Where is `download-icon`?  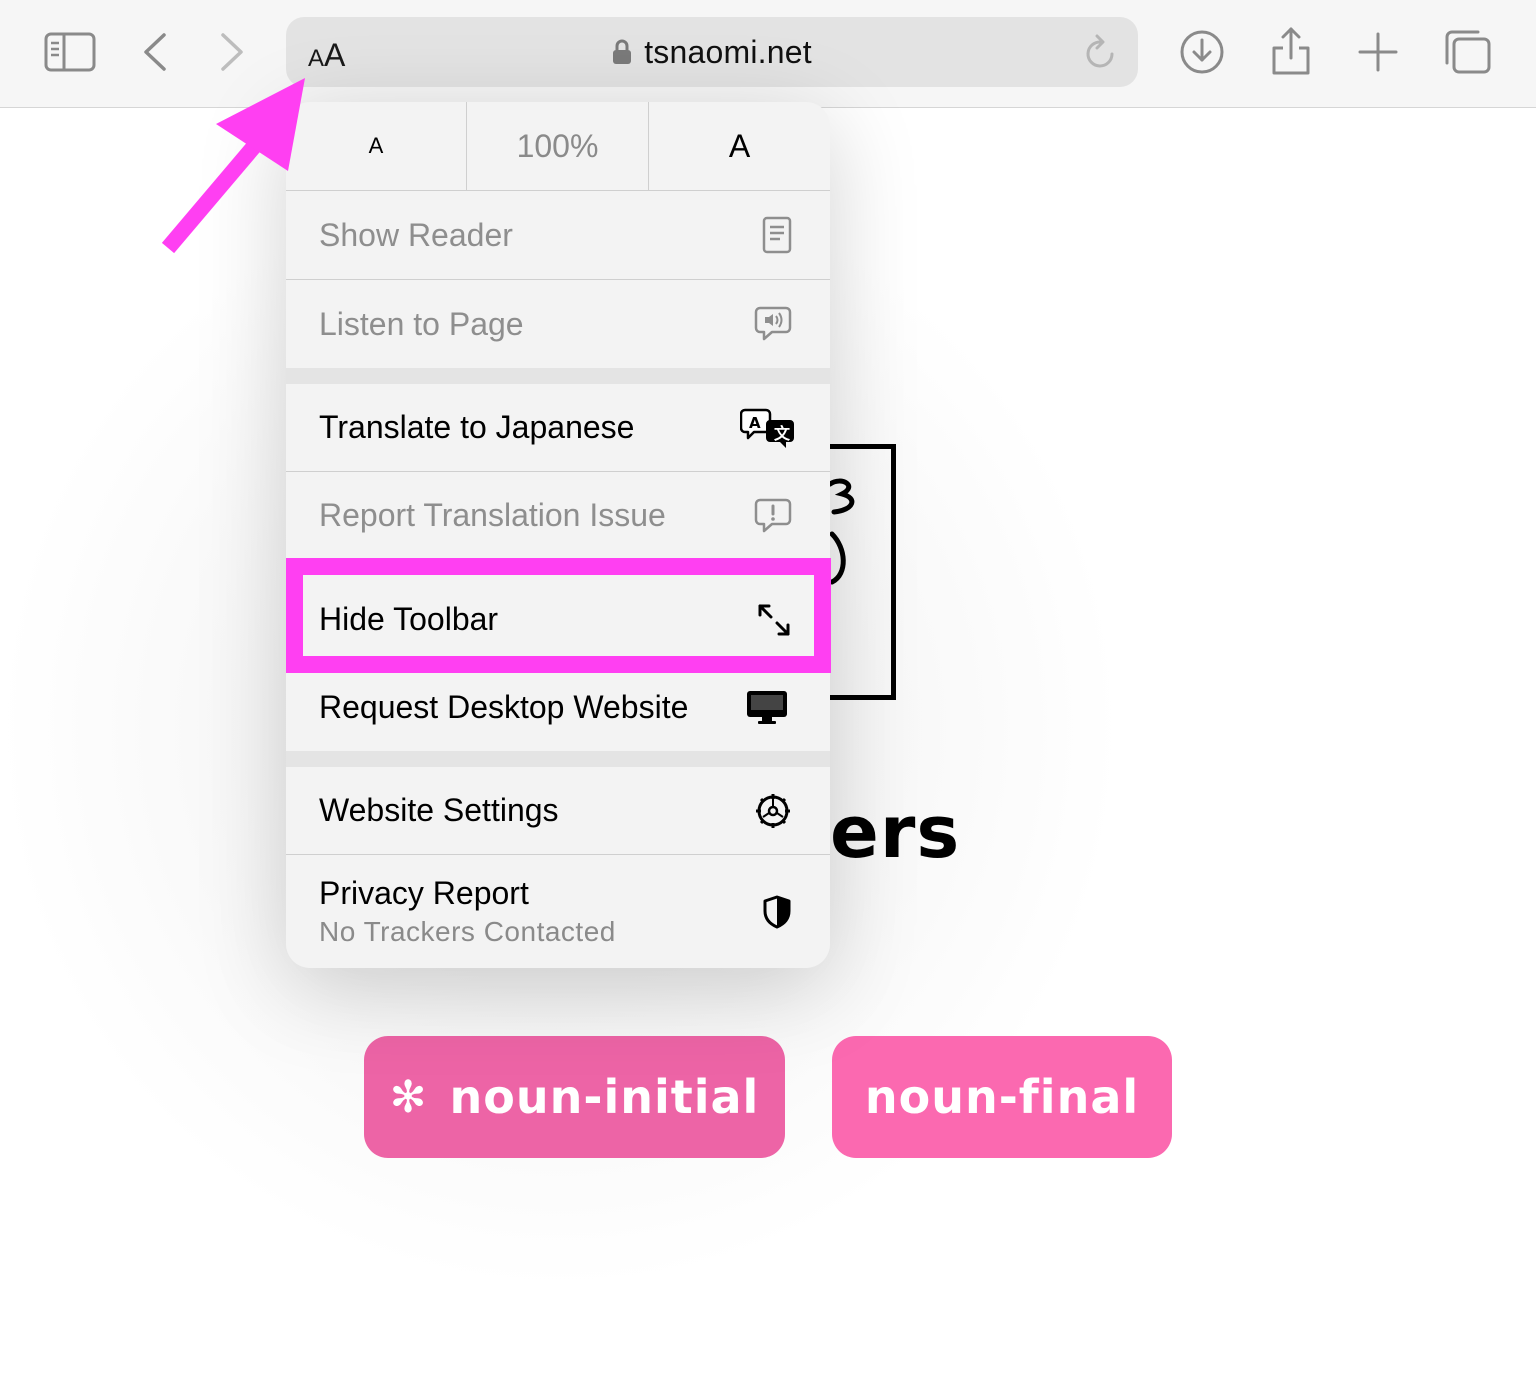 download-icon is located at coordinates (1202, 52).